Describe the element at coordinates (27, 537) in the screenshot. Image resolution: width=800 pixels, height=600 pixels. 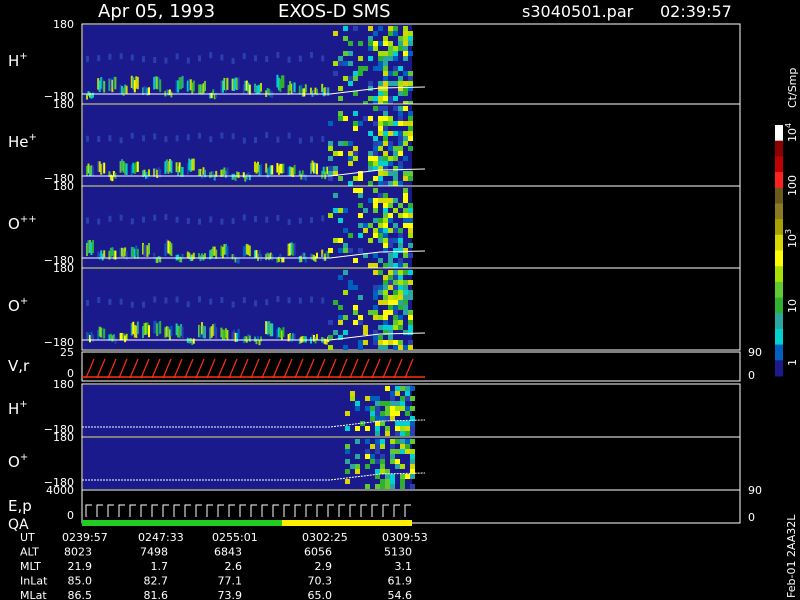
I see `ephemeris-name: UT` at that location.